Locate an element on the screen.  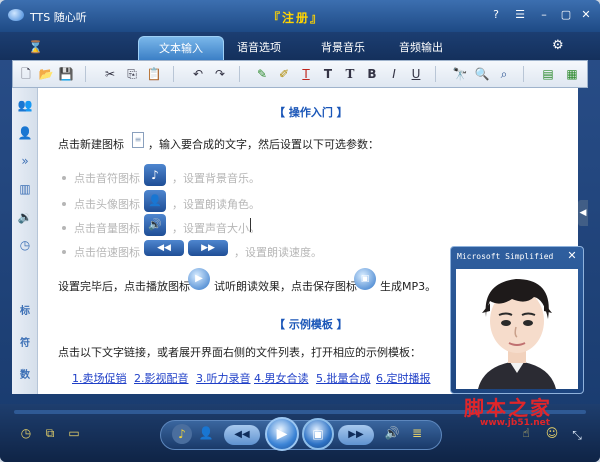
example-link: 1.卖场促销 is located at coordinates (99, 378).